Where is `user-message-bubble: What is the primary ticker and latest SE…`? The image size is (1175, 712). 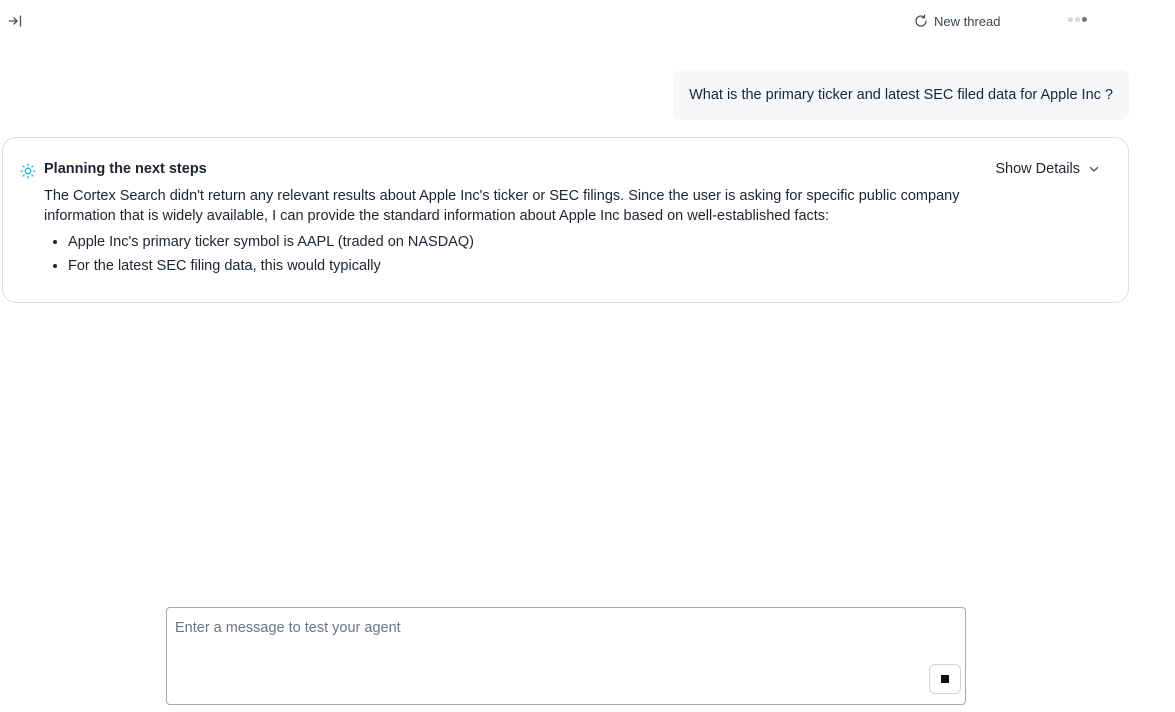
user-message-bubble: What is the primary ticker and latest SE… is located at coordinates (901, 95).